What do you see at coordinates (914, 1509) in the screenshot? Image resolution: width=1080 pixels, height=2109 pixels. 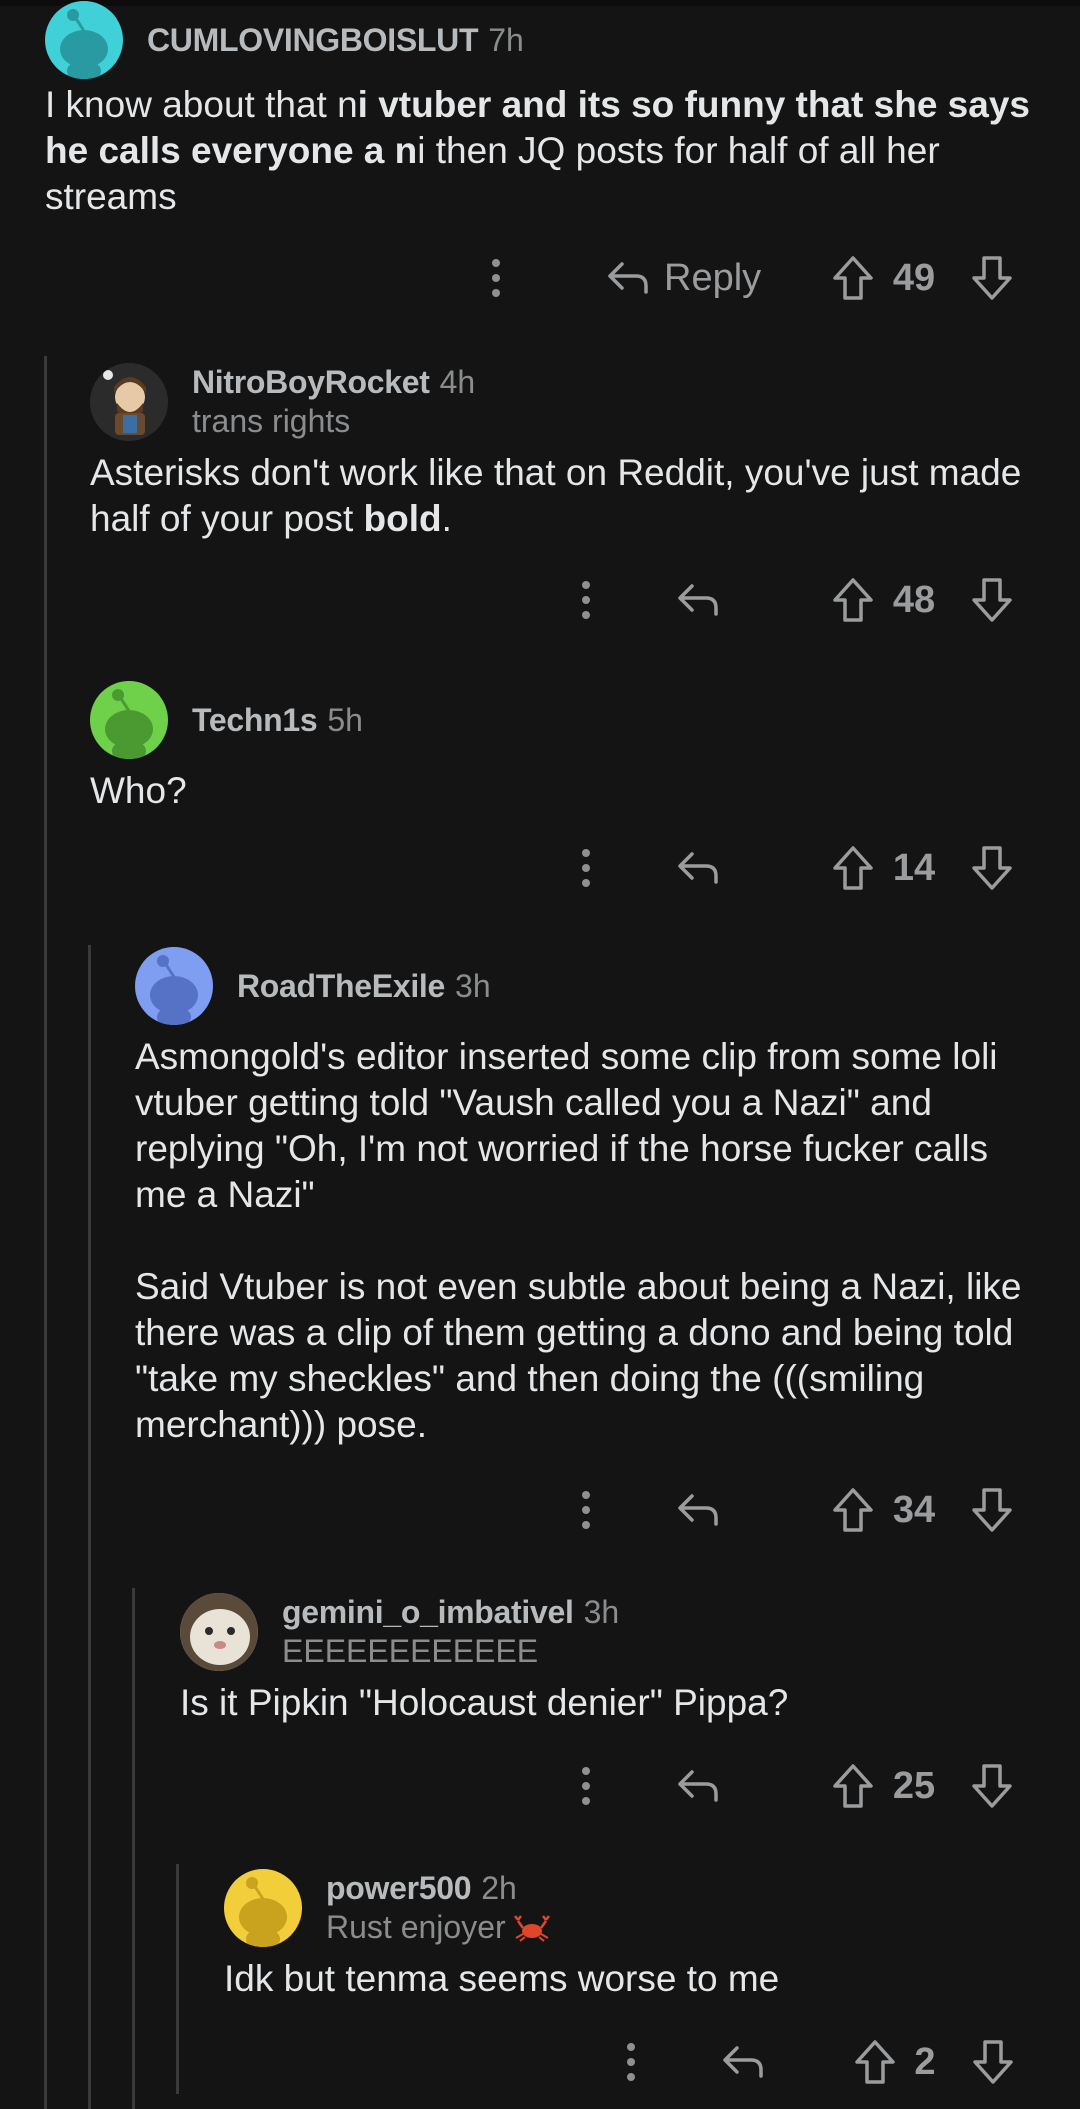 I see `vote-score: 34` at bounding box center [914, 1509].